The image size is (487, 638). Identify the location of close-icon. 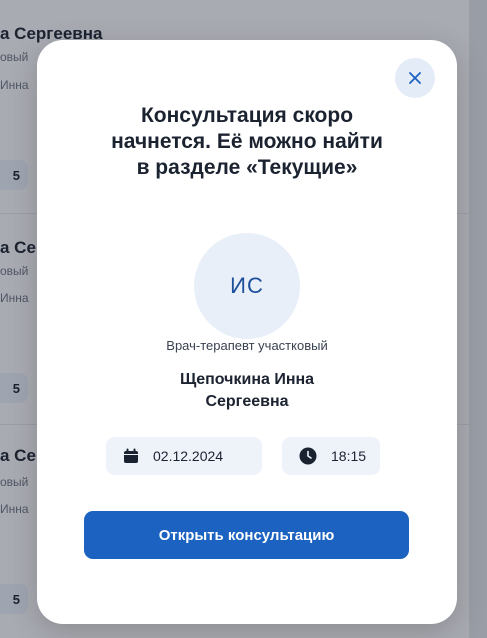
(415, 78).